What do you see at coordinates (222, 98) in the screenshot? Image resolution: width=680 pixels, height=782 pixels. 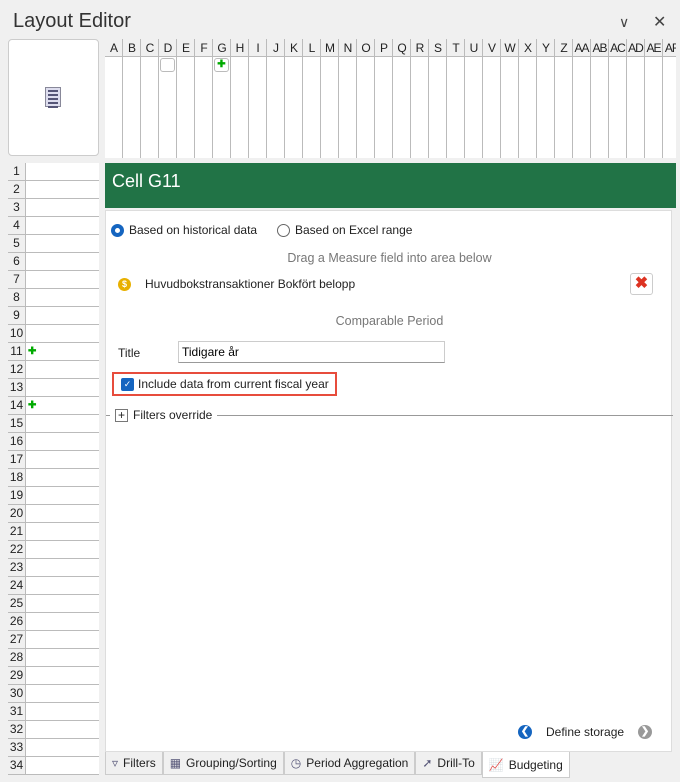 I see `column-G: G ✚` at bounding box center [222, 98].